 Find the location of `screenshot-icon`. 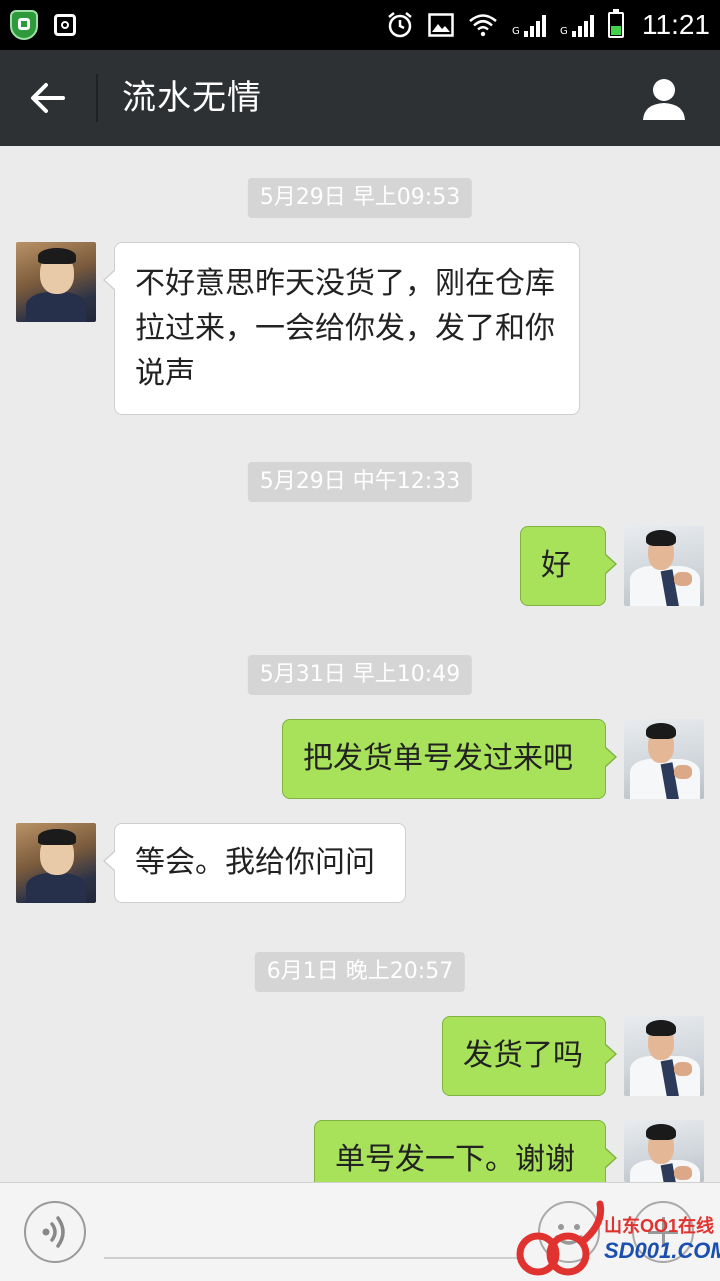

screenshot-icon is located at coordinates (65, 25).